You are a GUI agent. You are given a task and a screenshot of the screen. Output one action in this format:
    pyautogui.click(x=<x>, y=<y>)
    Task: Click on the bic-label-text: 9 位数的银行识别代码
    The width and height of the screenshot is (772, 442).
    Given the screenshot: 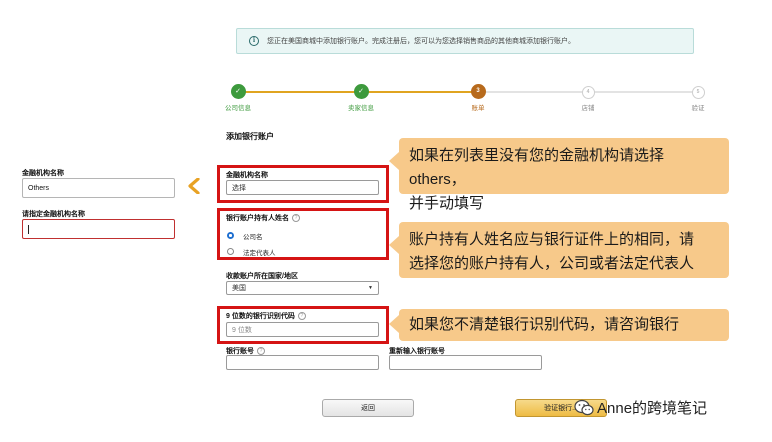 What is the action you would take?
    pyautogui.click(x=260, y=316)
    